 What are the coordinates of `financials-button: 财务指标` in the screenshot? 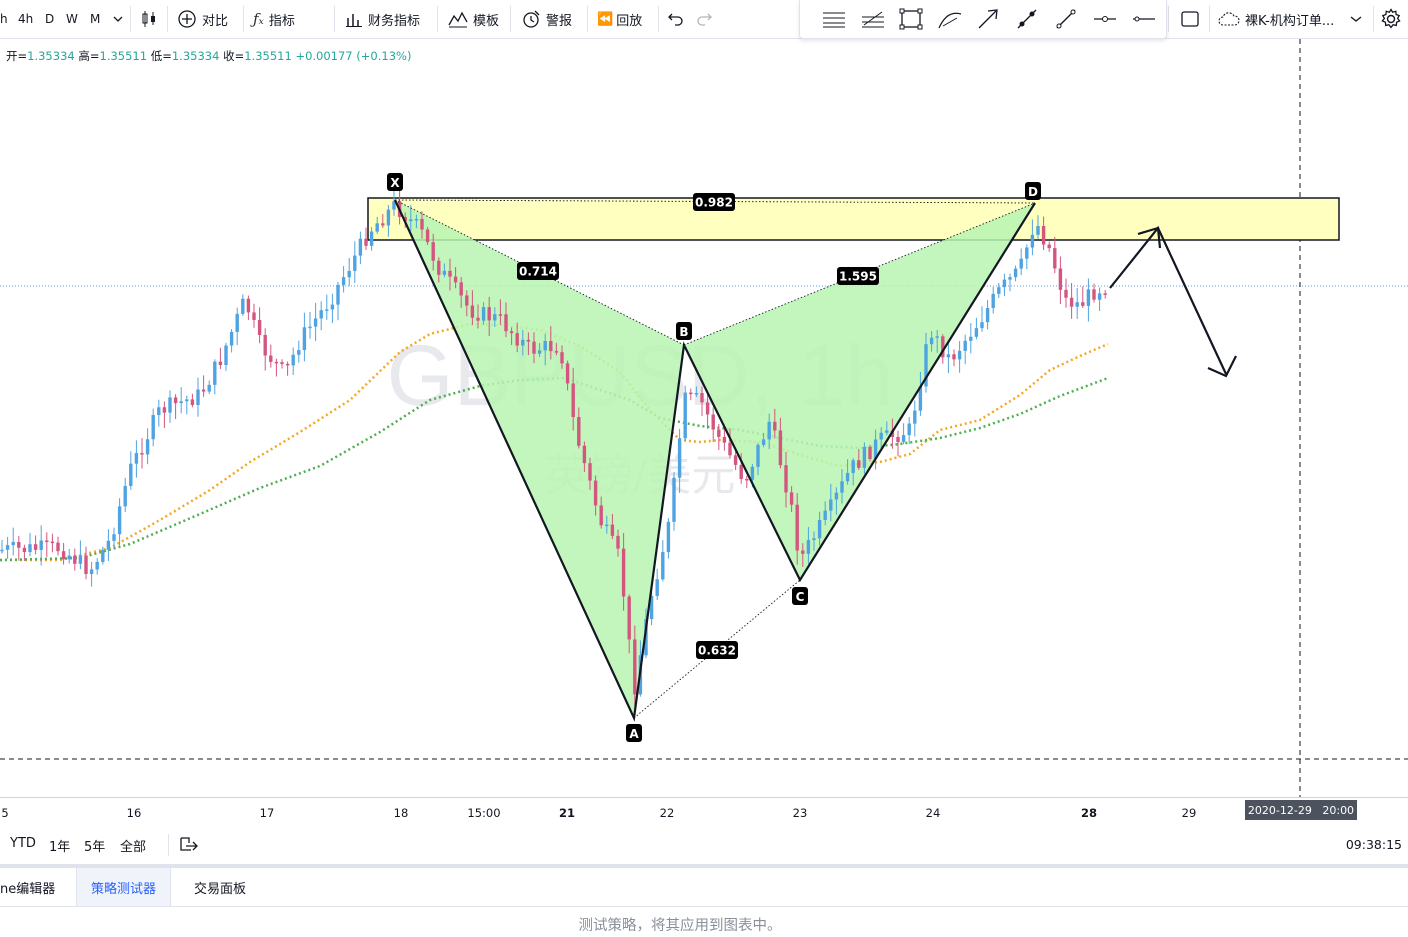 It's located at (382, 19).